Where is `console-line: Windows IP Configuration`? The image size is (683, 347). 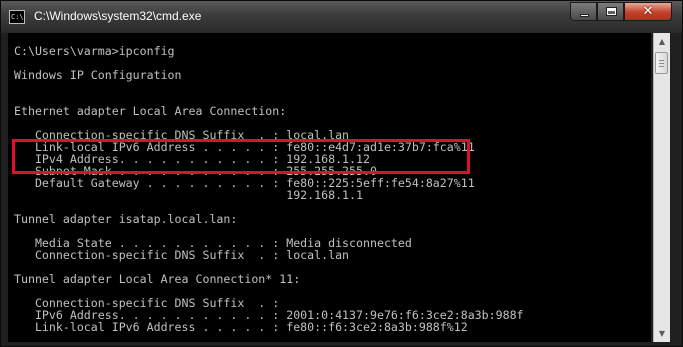
console-line: Windows IP Configuration is located at coordinates (98, 75).